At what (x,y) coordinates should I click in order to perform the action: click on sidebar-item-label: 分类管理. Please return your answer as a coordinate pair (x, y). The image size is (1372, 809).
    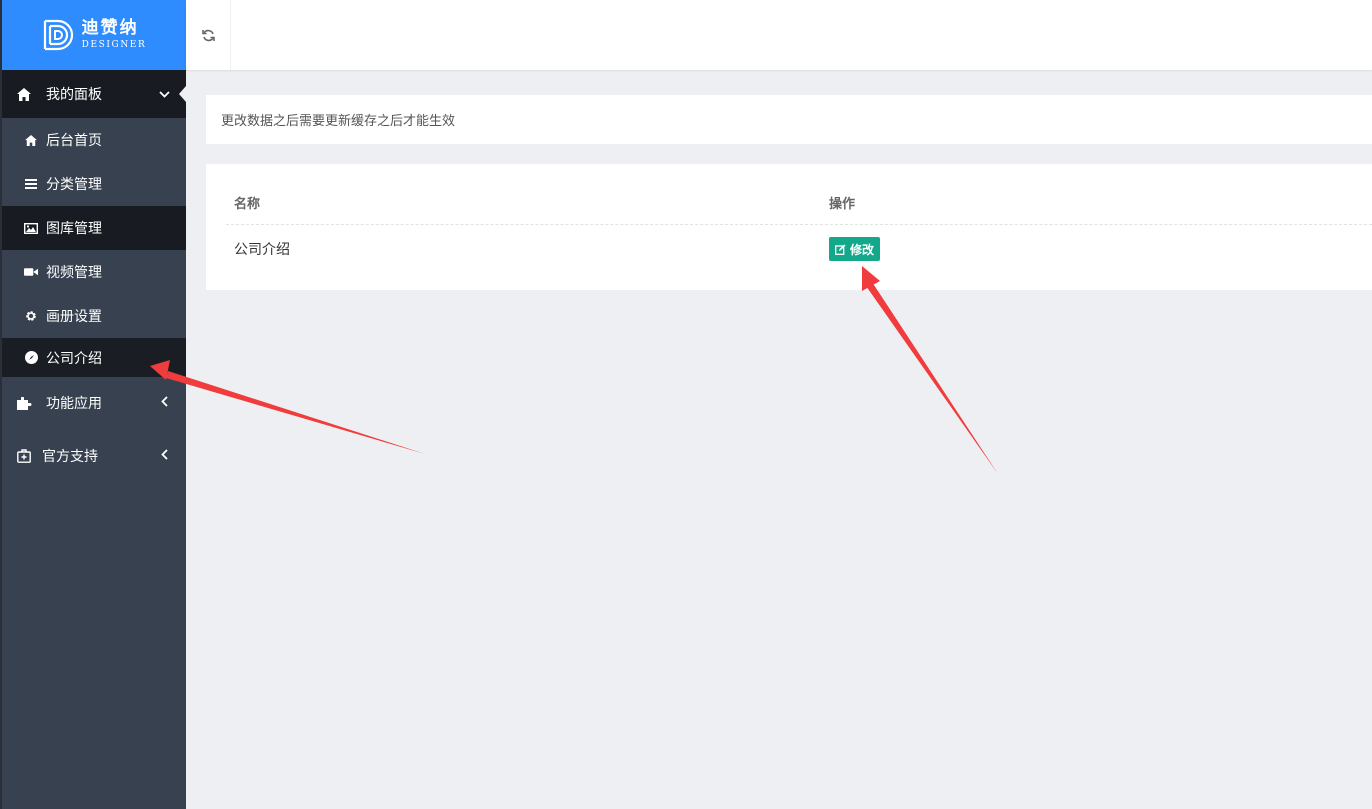
    Looking at the image, I should click on (74, 185).